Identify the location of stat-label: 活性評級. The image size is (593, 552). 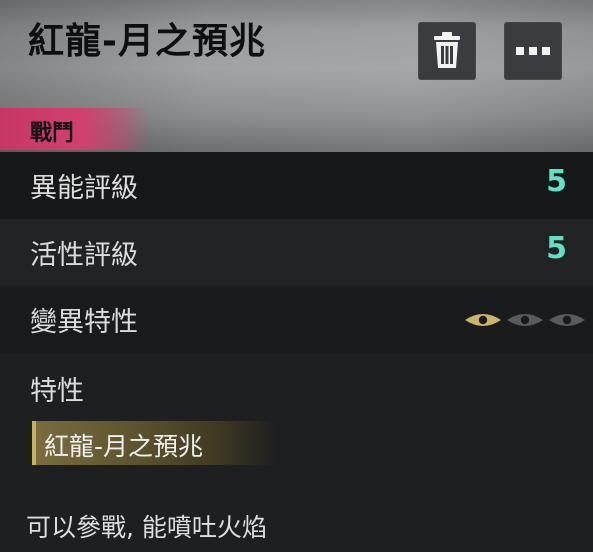
(84, 255).